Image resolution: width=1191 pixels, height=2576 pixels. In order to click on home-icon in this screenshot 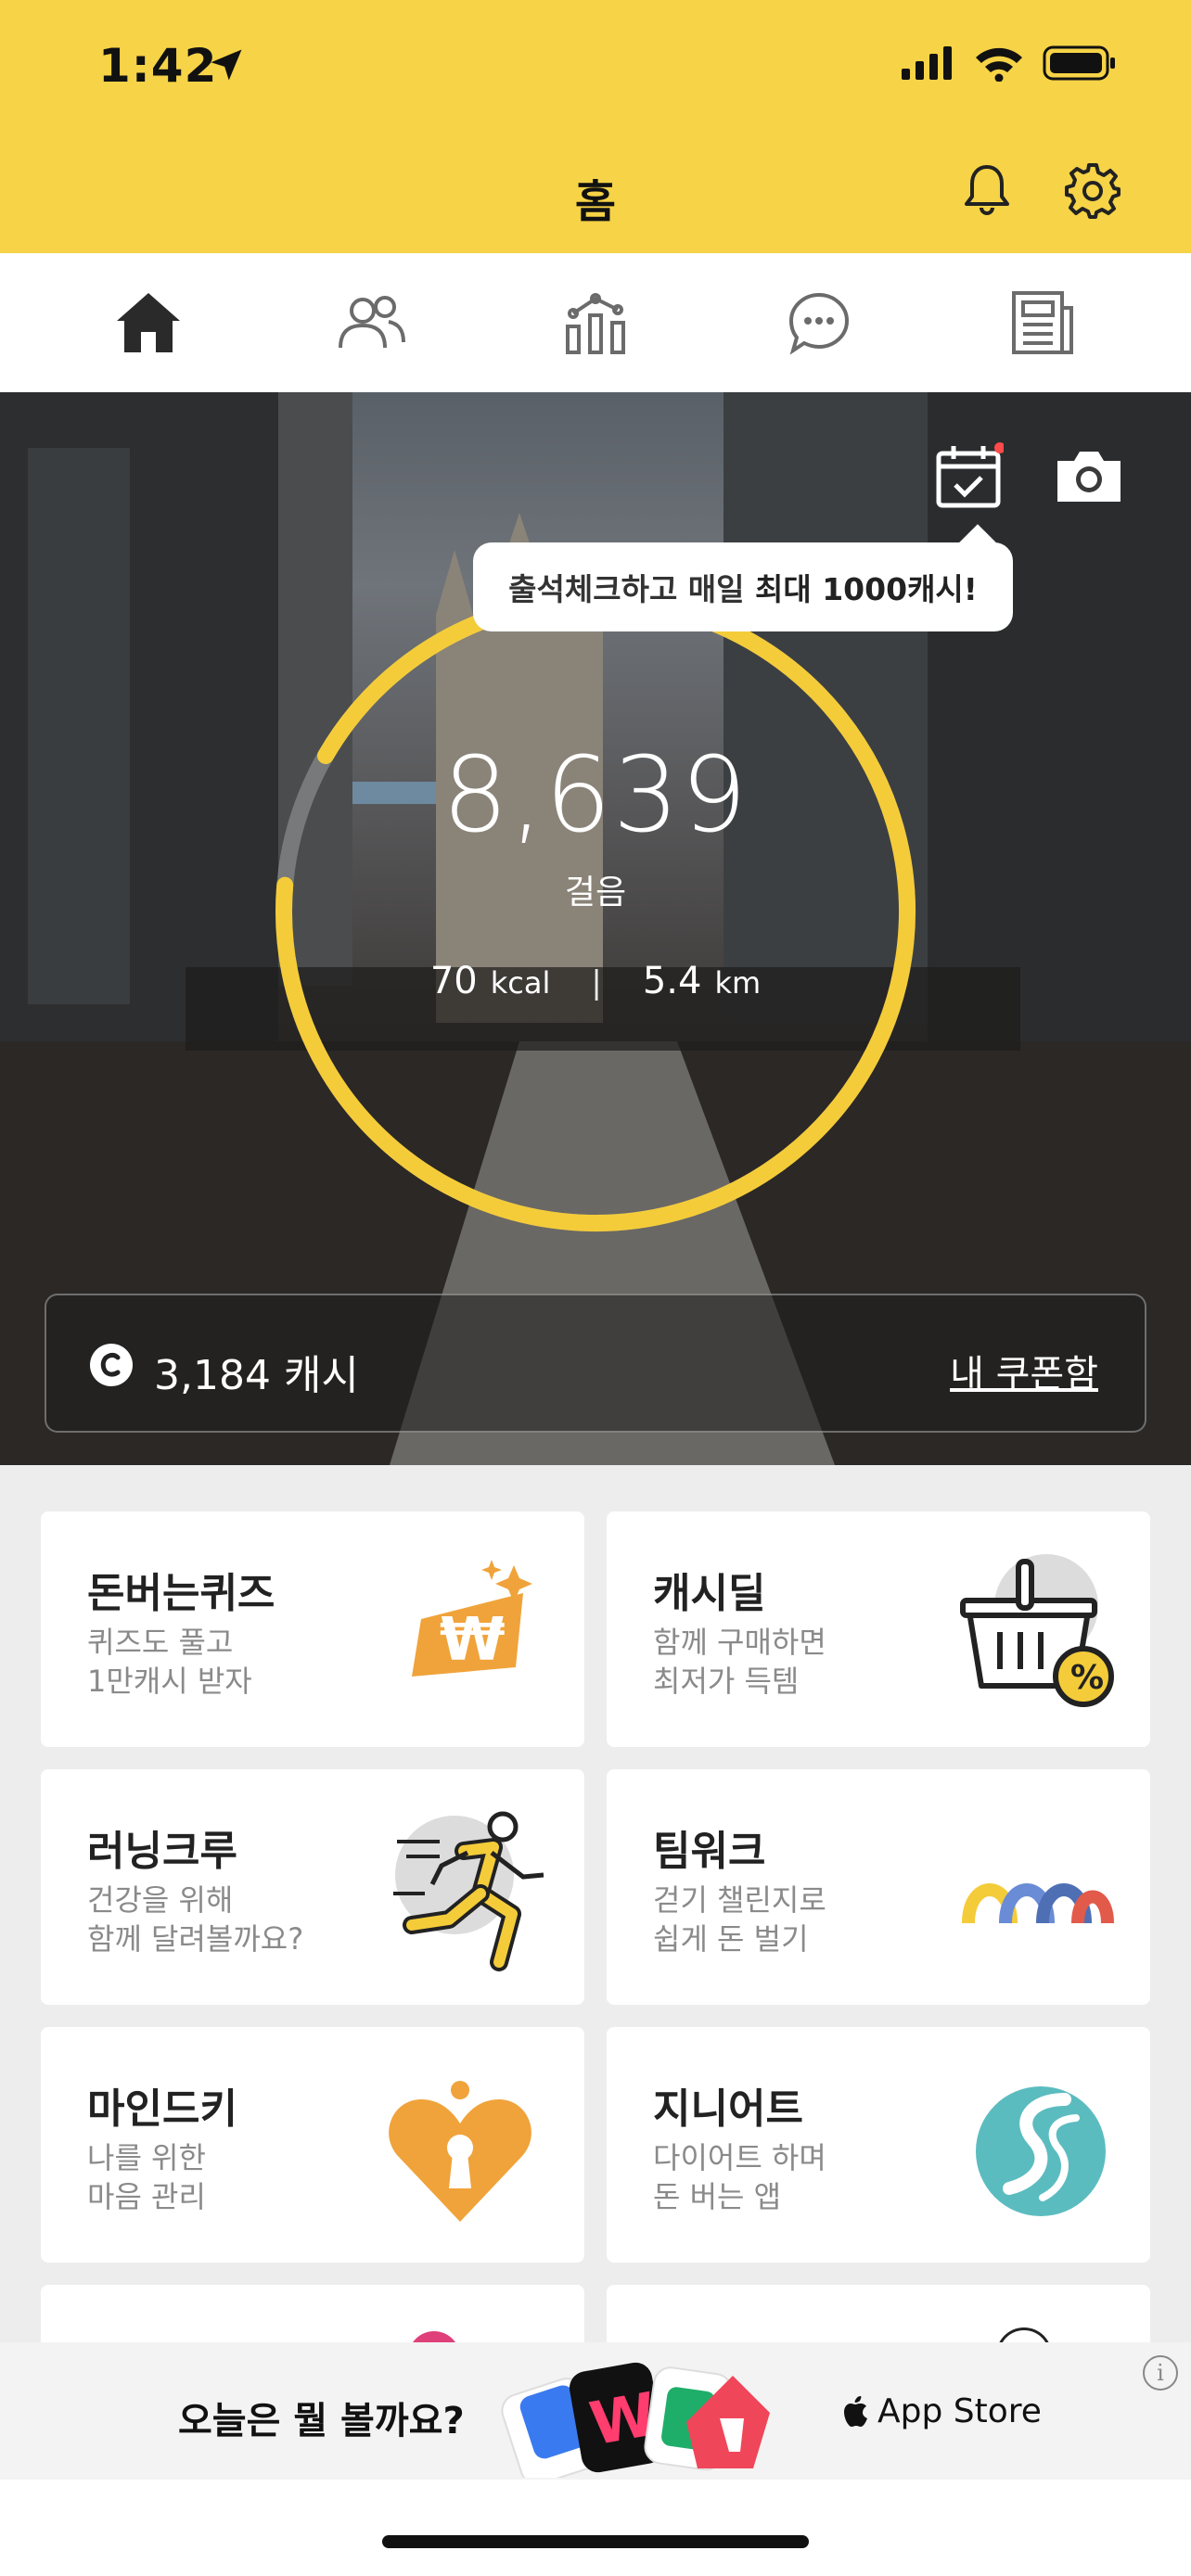, I will do `click(149, 323)`.